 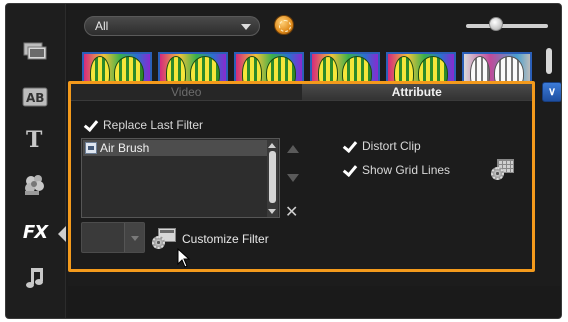 What do you see at coordinates (293, 149) in the screenshot?
I see `move-filter-up-icon` at bounding box center [293, 149].